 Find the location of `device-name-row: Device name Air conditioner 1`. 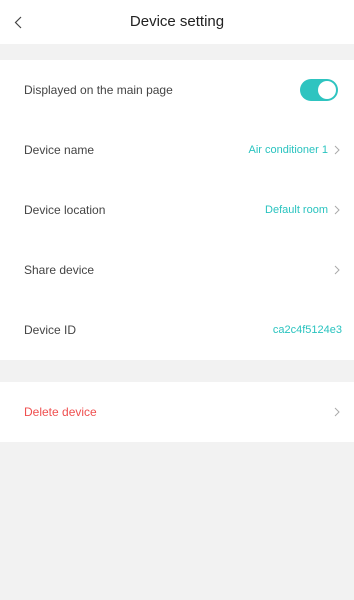

device-name-row: Device name Air conditioner 1 is located at coordinates (177, 150).